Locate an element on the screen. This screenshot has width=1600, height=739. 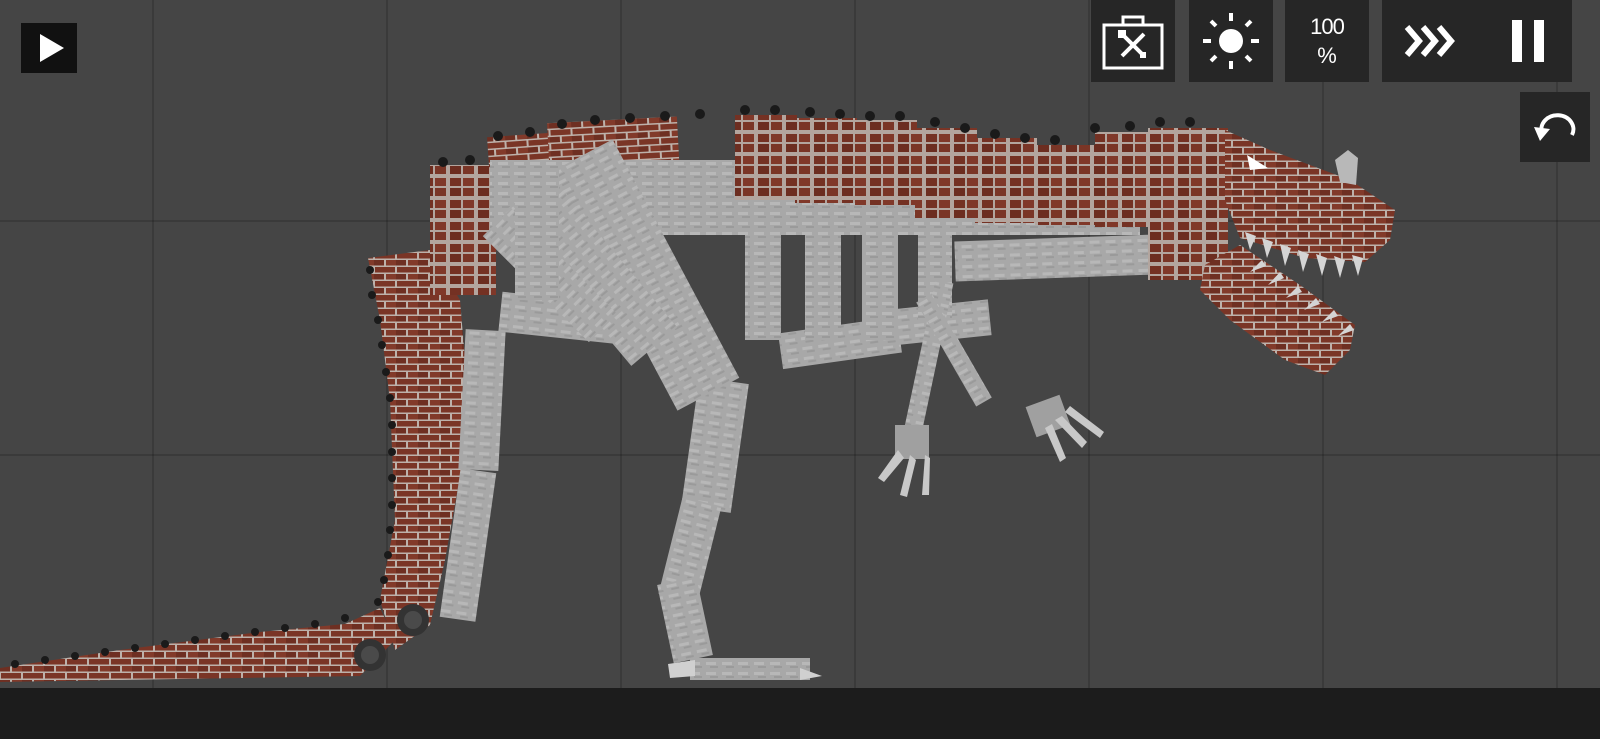
head is located at coordinates (1297, 252).